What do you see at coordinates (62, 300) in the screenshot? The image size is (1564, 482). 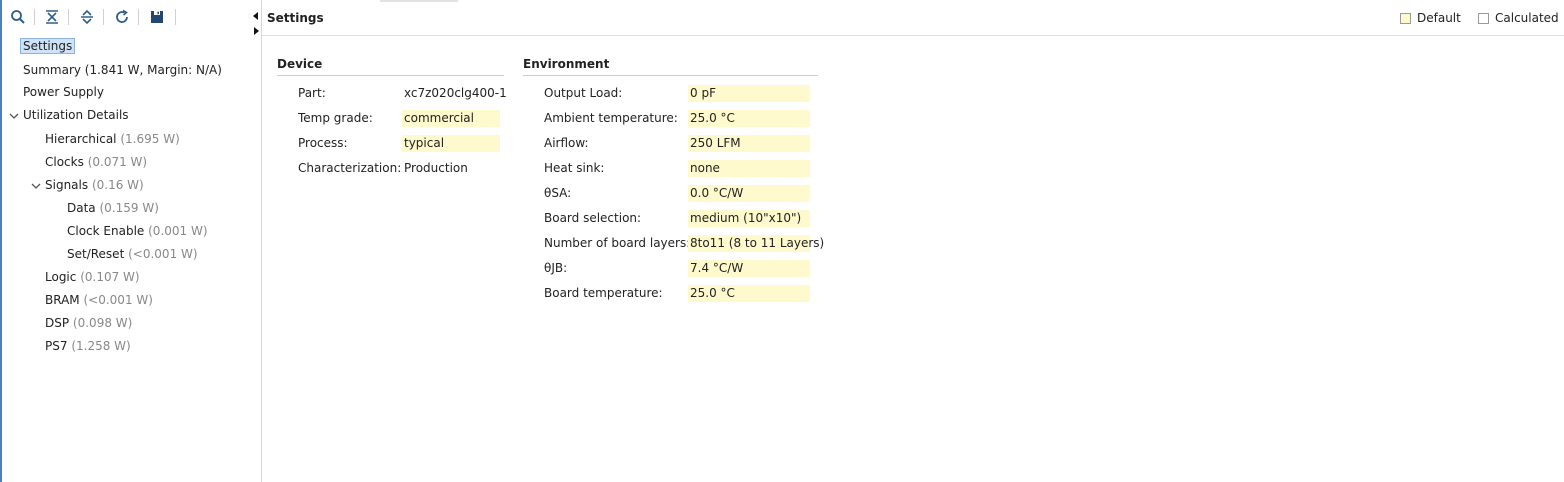 I see `tree-item-label: BRAM` at bounding box center [62, 300].